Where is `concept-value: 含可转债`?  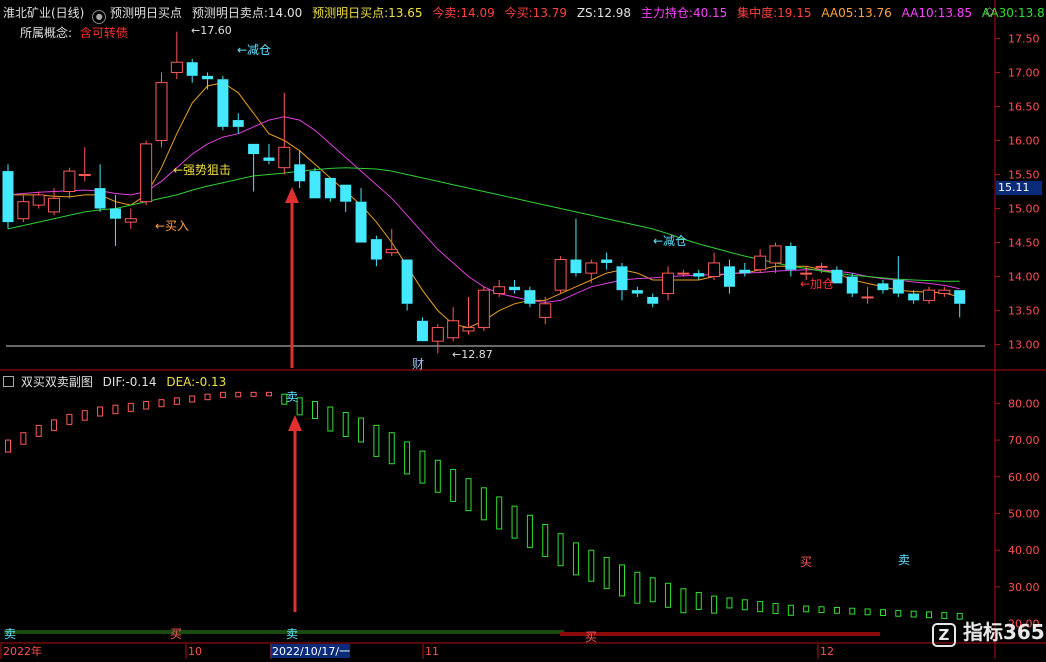
concept-value: 含可转债 is located at coordinates (104, 33).